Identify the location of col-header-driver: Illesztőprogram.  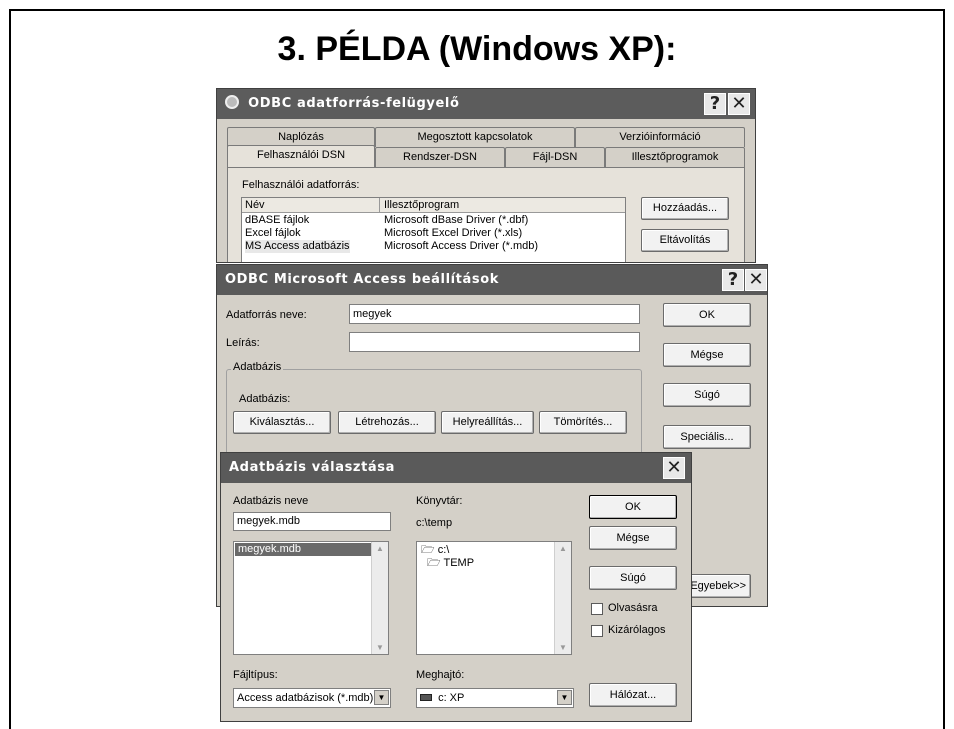
(421, 205).